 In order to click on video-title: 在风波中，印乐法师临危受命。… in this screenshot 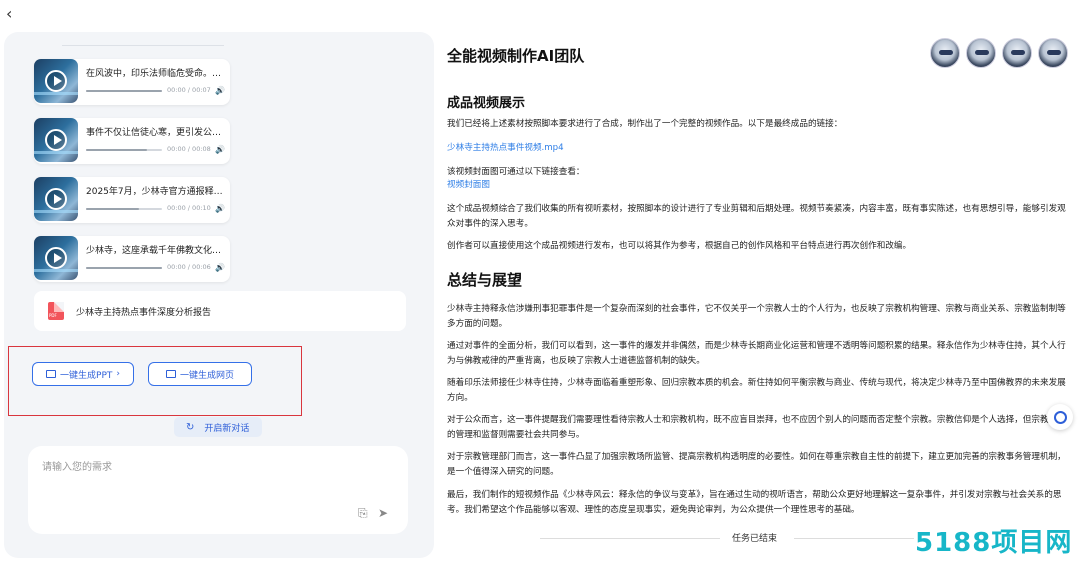, I will do `click(154, 74)`.